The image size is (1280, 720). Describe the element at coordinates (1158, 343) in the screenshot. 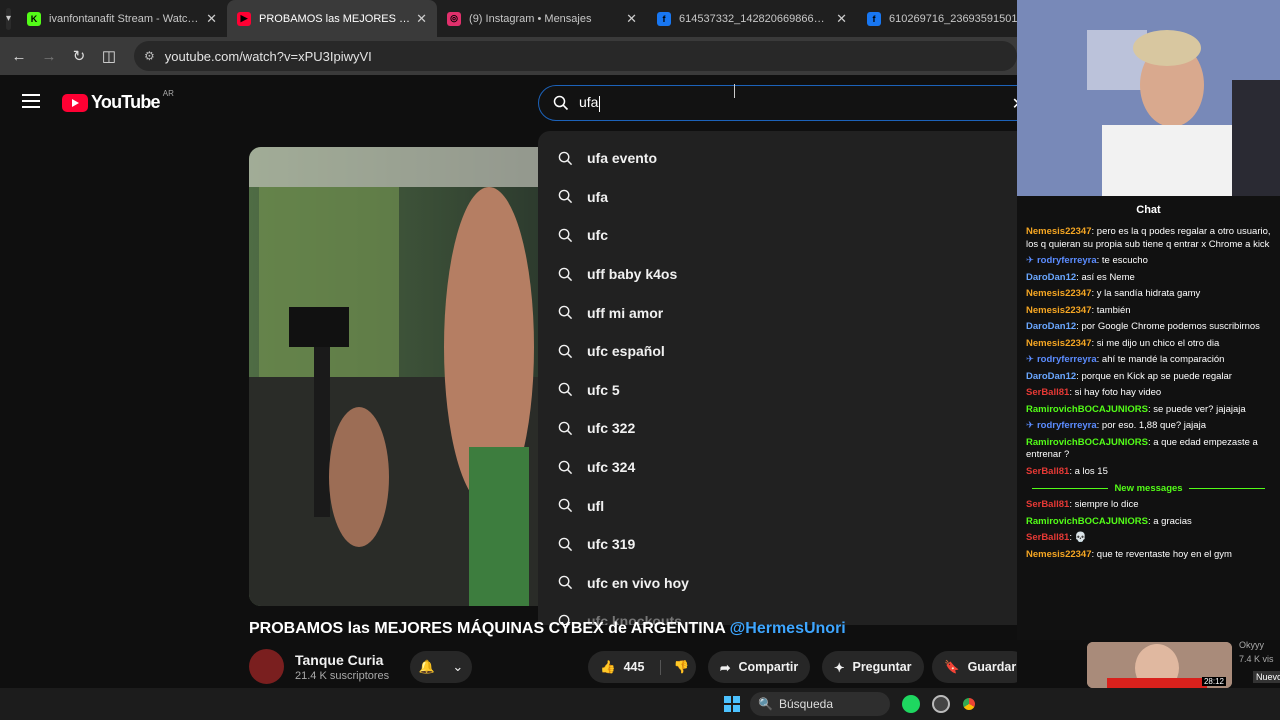

I see `chat-text: si me dijo un chico el otro dia` at that location.